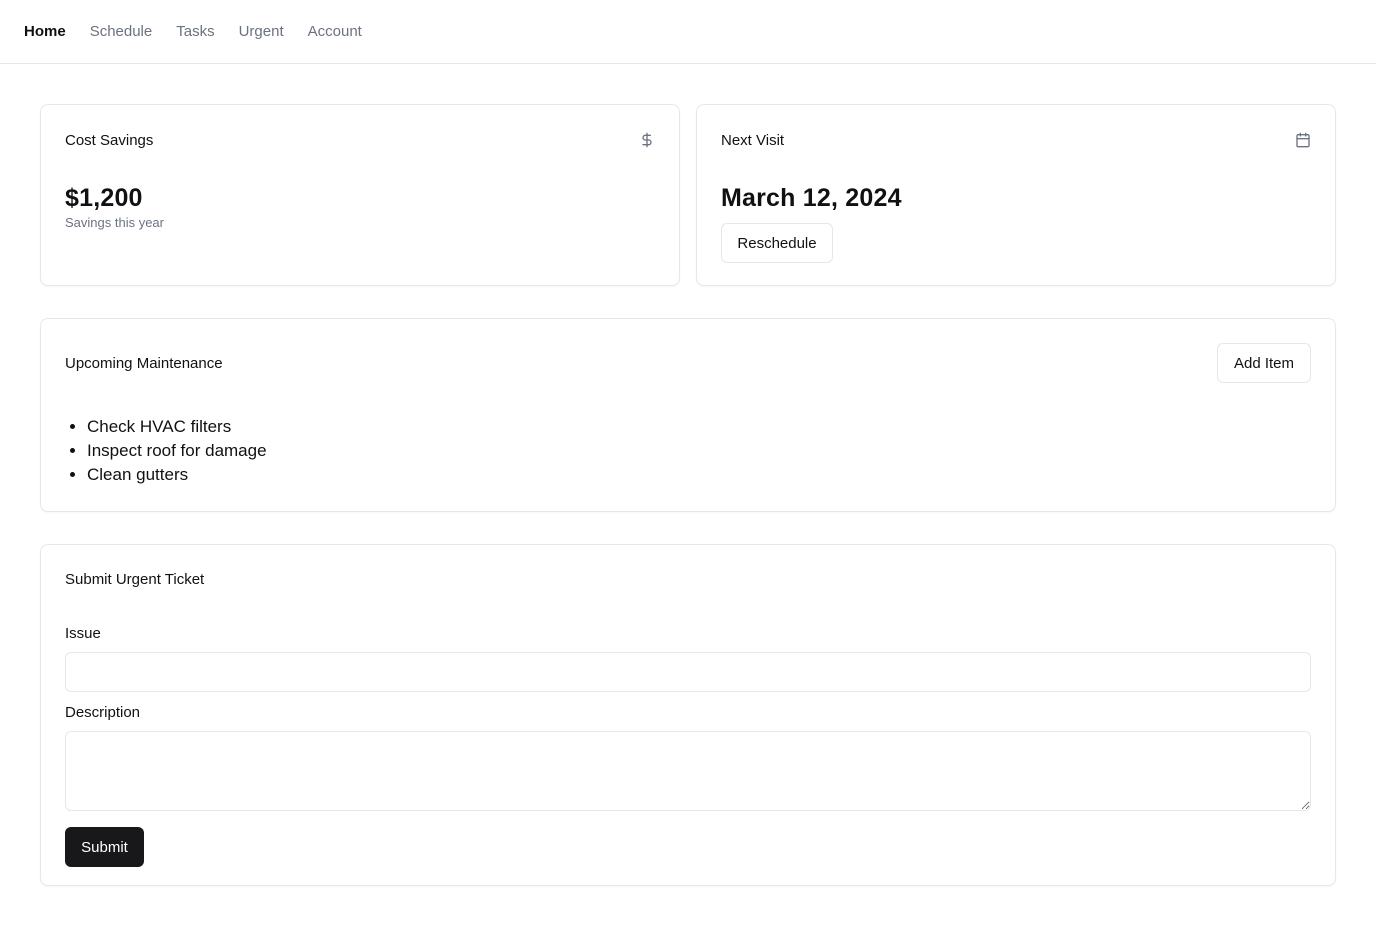 This screenshot has width=1376, height=926. I want to click on submit-button: Submit, so click(104, 847).